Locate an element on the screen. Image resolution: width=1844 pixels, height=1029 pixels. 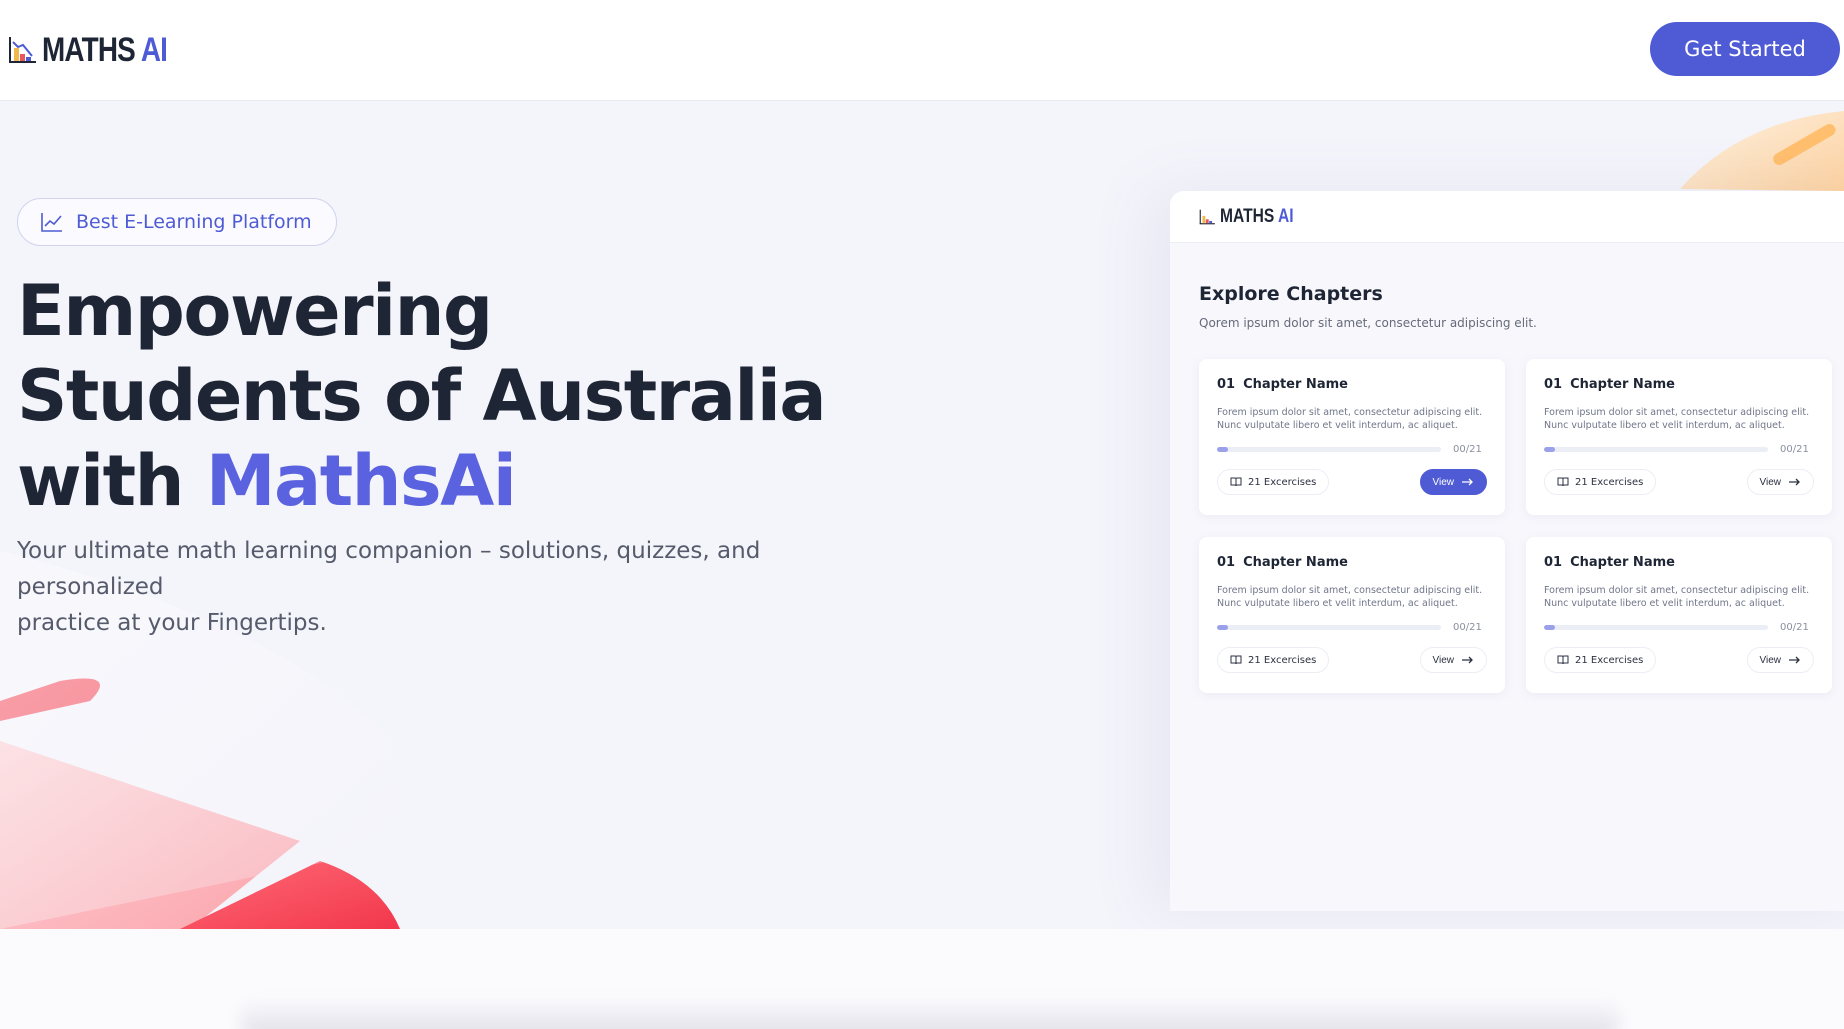
preview-logo-text: MATHS AI is located at coordinates (1257, 216).